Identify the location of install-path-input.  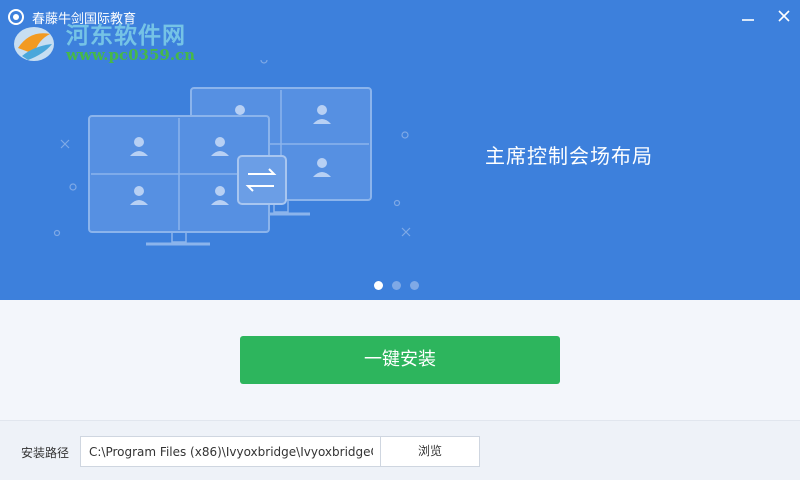
(231, 451).